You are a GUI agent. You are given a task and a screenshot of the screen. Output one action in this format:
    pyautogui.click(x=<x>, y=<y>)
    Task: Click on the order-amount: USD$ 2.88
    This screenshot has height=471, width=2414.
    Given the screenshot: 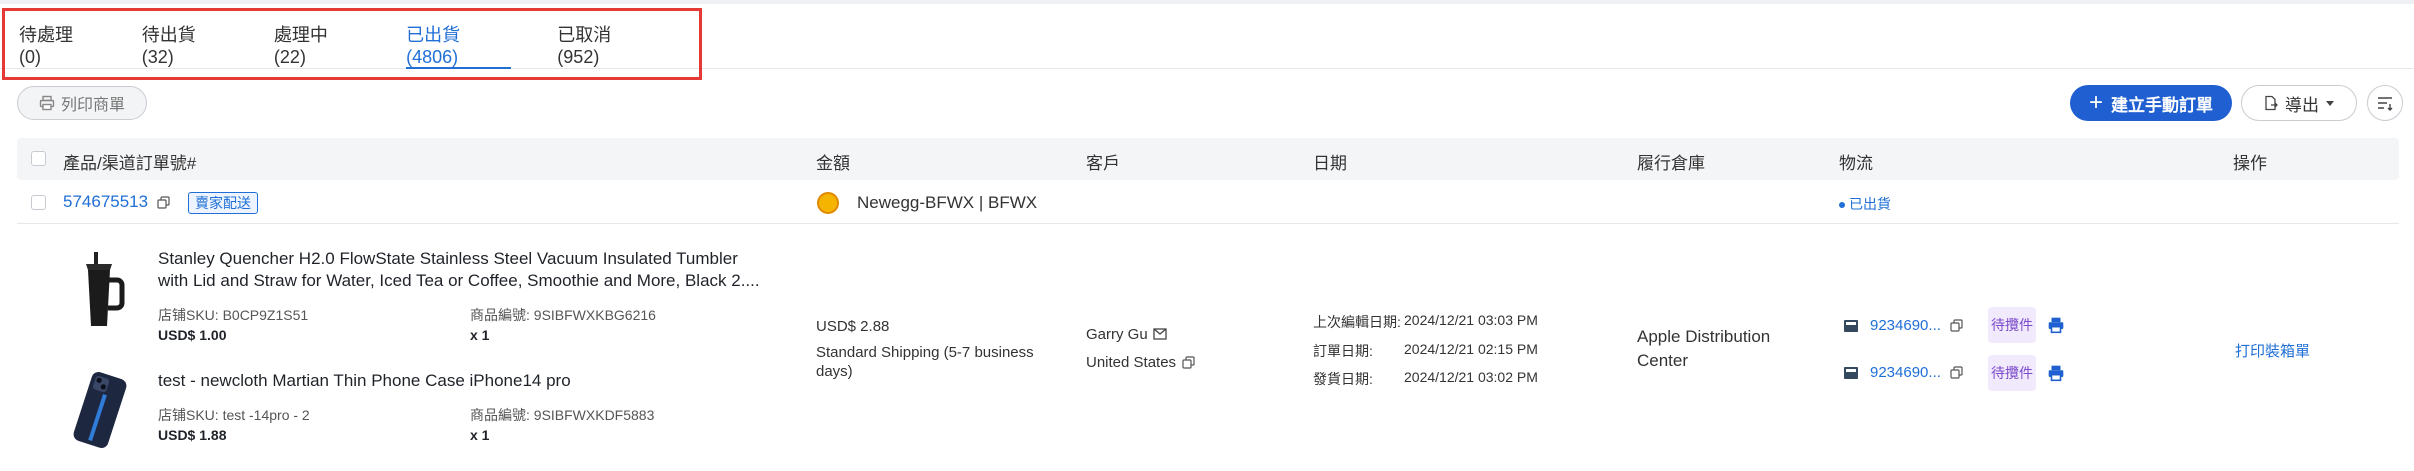 What is the action you would take?
    pyautogui.click(x=853, y=326)
    